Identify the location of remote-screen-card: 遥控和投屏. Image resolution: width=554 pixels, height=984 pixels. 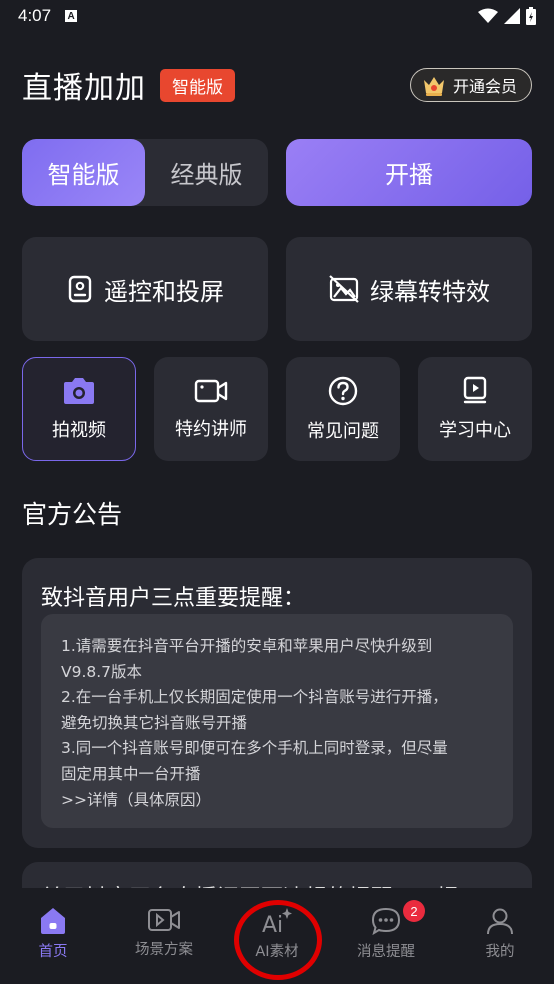
(145, 289).